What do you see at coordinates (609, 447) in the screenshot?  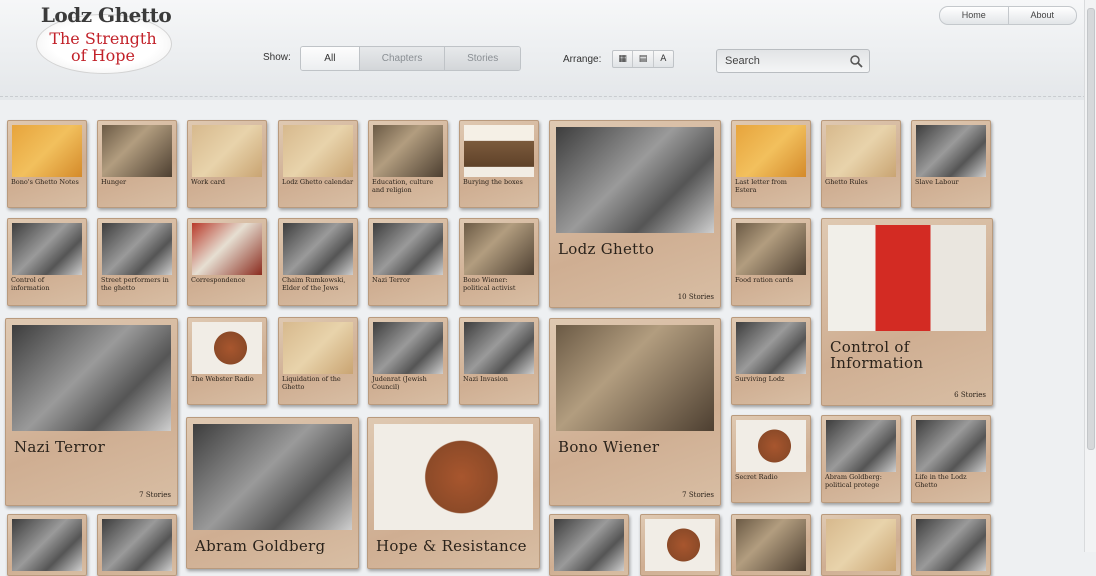 I see `chapter-title: Bono Wiener` at bounding box center [609, 447].